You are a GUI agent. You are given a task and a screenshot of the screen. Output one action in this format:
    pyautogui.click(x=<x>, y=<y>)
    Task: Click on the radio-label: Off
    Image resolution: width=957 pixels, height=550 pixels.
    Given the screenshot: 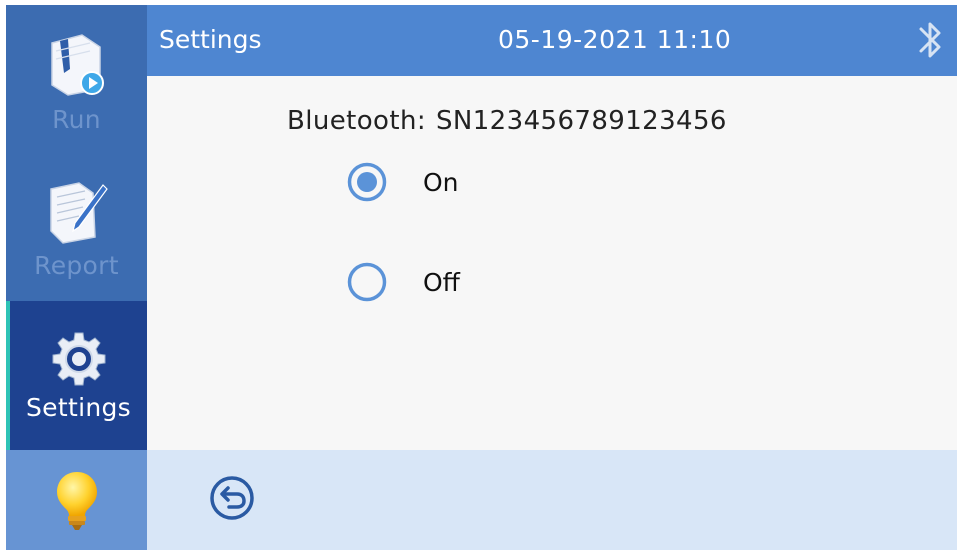 What is the action you would take?
    pyautogui.click(x=441, y=282)
    